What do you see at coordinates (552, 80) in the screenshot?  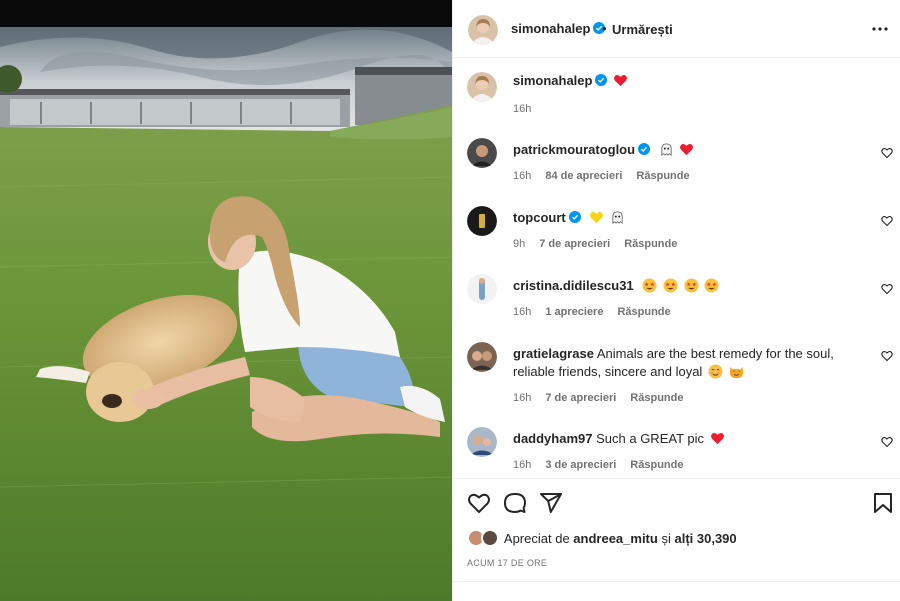 I see `caption-username: simonahalep` at bounding box center [552, 80].